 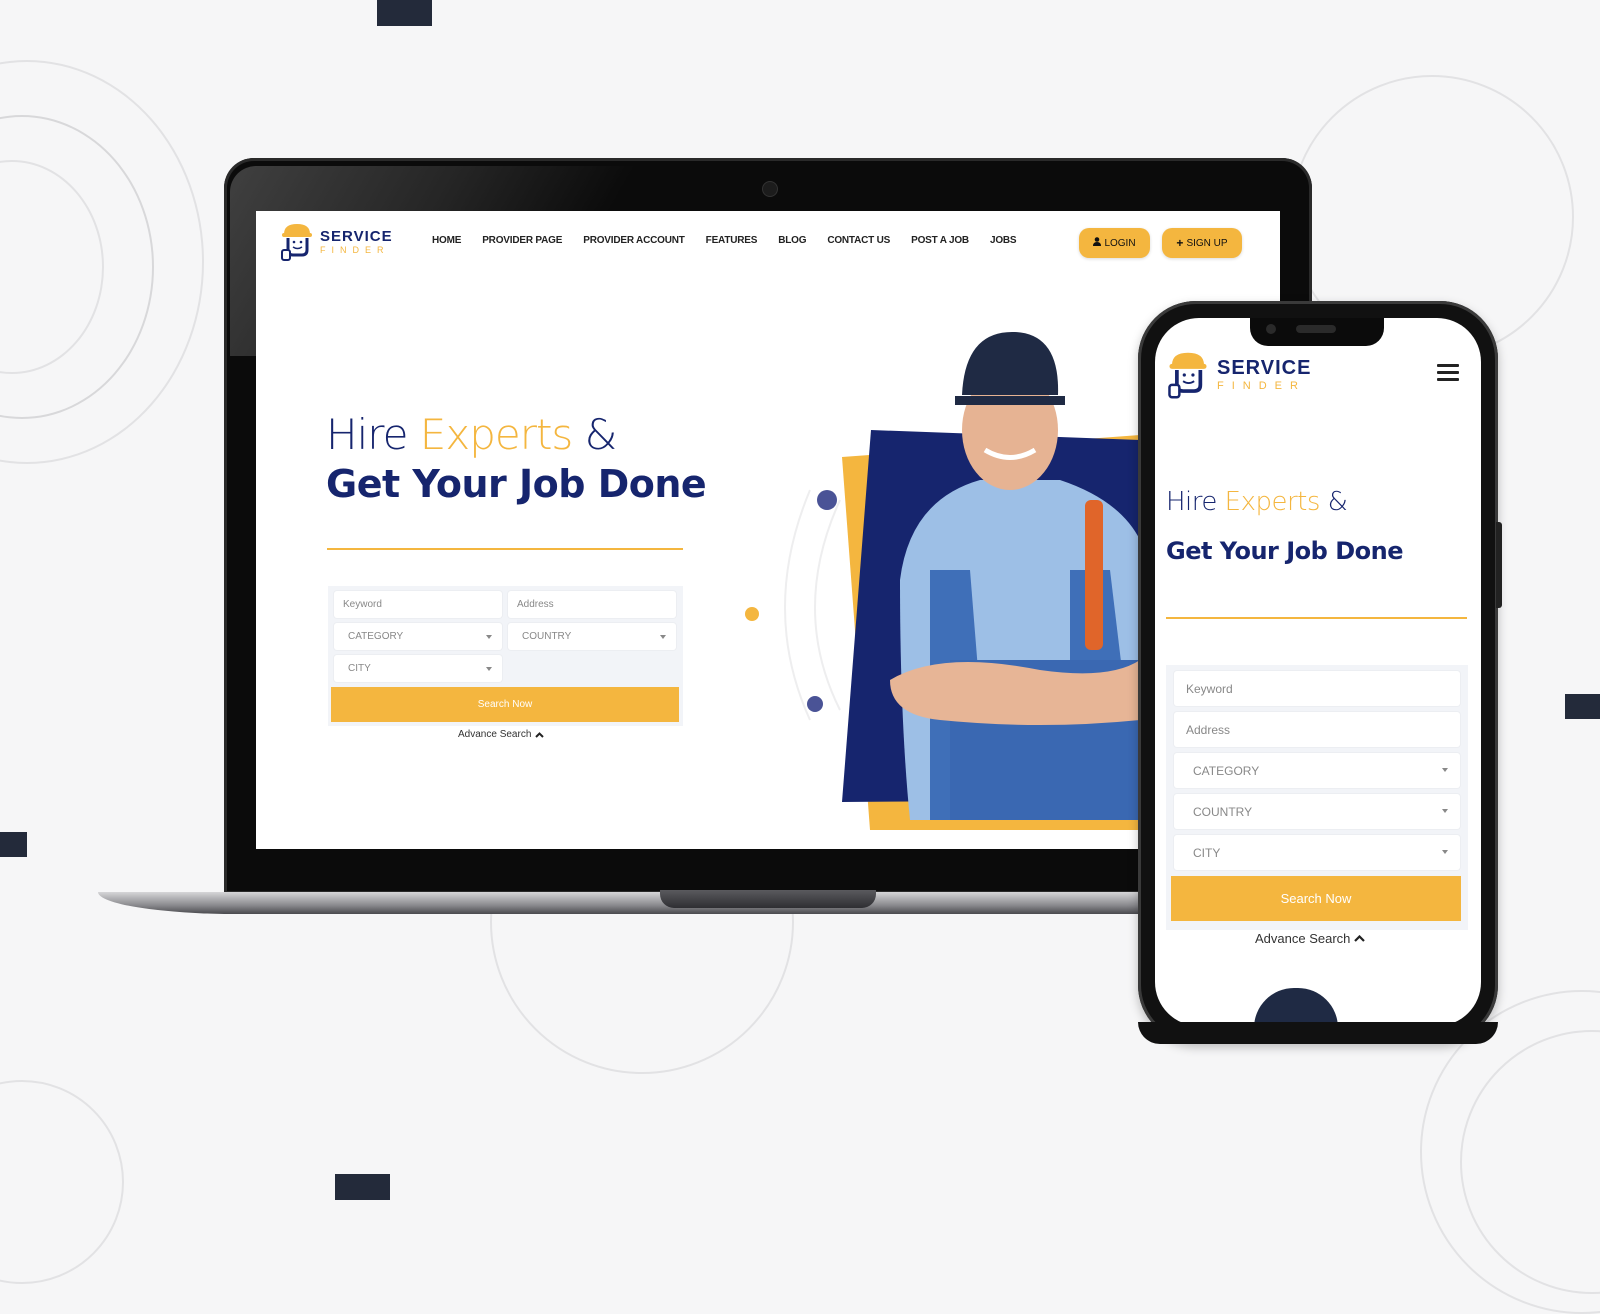 I want to click on mobile-hero-divider, so click(x=1316, y=618).